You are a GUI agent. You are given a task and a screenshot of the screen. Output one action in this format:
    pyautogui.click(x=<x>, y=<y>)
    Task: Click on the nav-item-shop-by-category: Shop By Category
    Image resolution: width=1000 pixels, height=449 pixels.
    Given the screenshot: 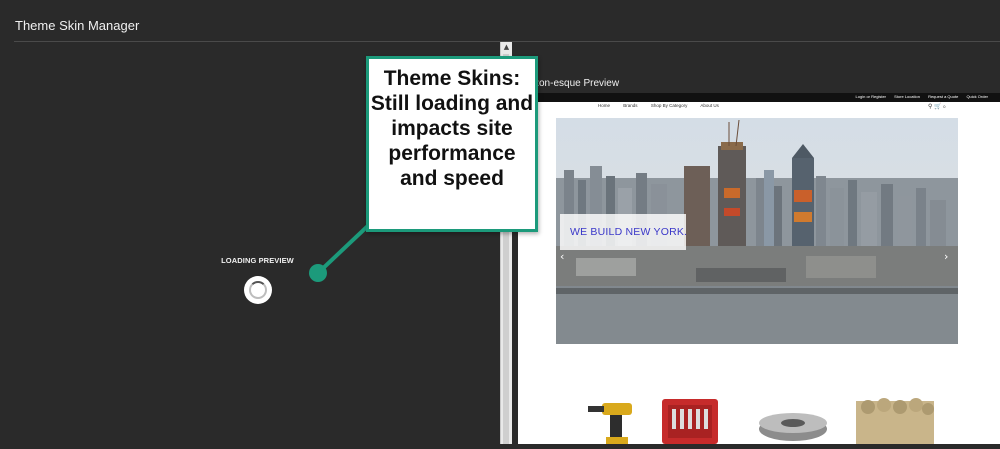 What is the action you would take?
    pyautogui.click(x=669, y=105)
    